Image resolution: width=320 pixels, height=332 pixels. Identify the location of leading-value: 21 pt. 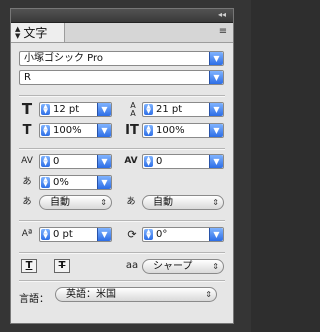
(169, 109).